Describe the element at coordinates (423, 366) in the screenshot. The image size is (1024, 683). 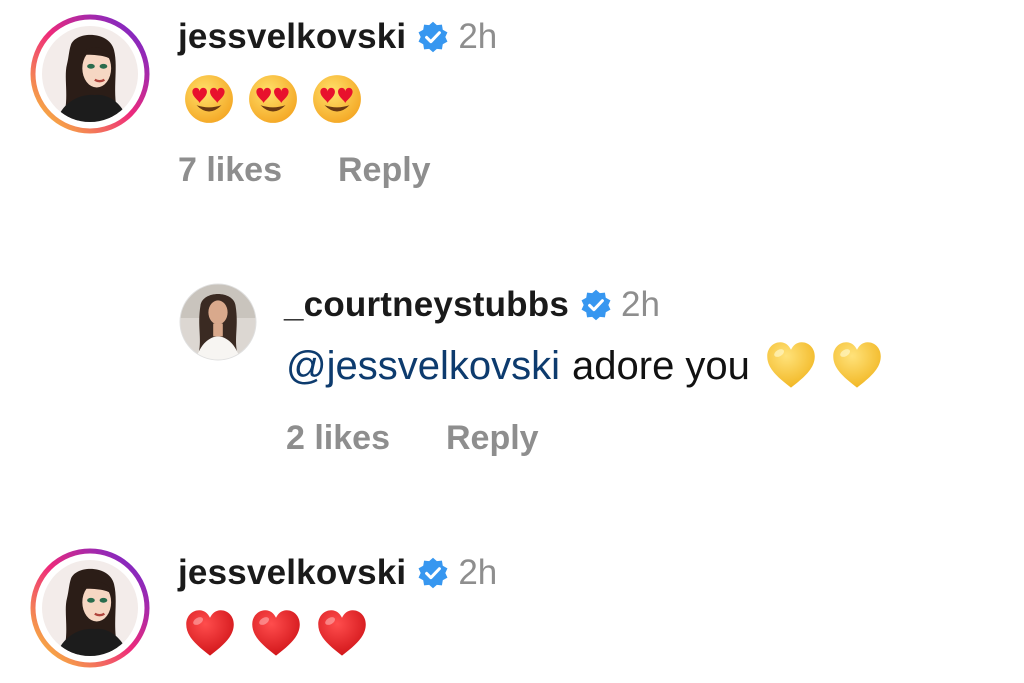
I see `mention-link: @jessvelkovski` at that location.